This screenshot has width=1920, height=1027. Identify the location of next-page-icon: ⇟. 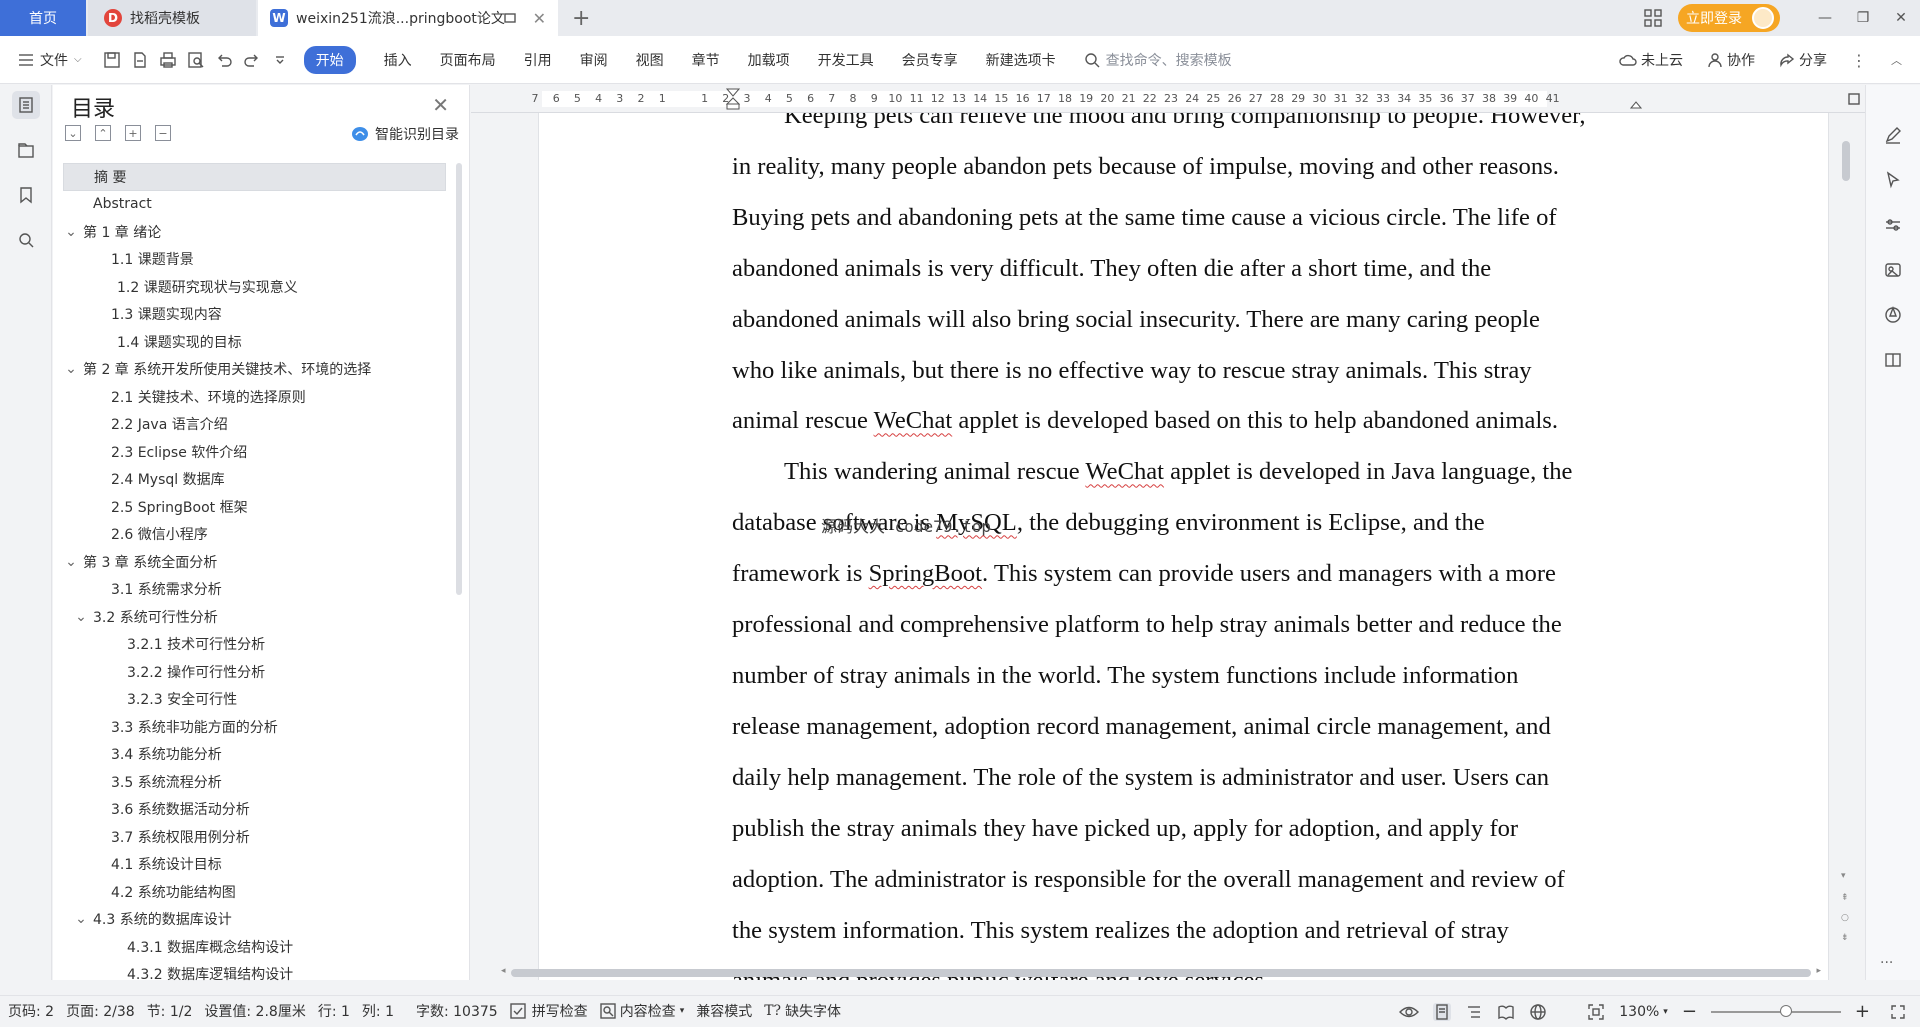
(1845, 938).